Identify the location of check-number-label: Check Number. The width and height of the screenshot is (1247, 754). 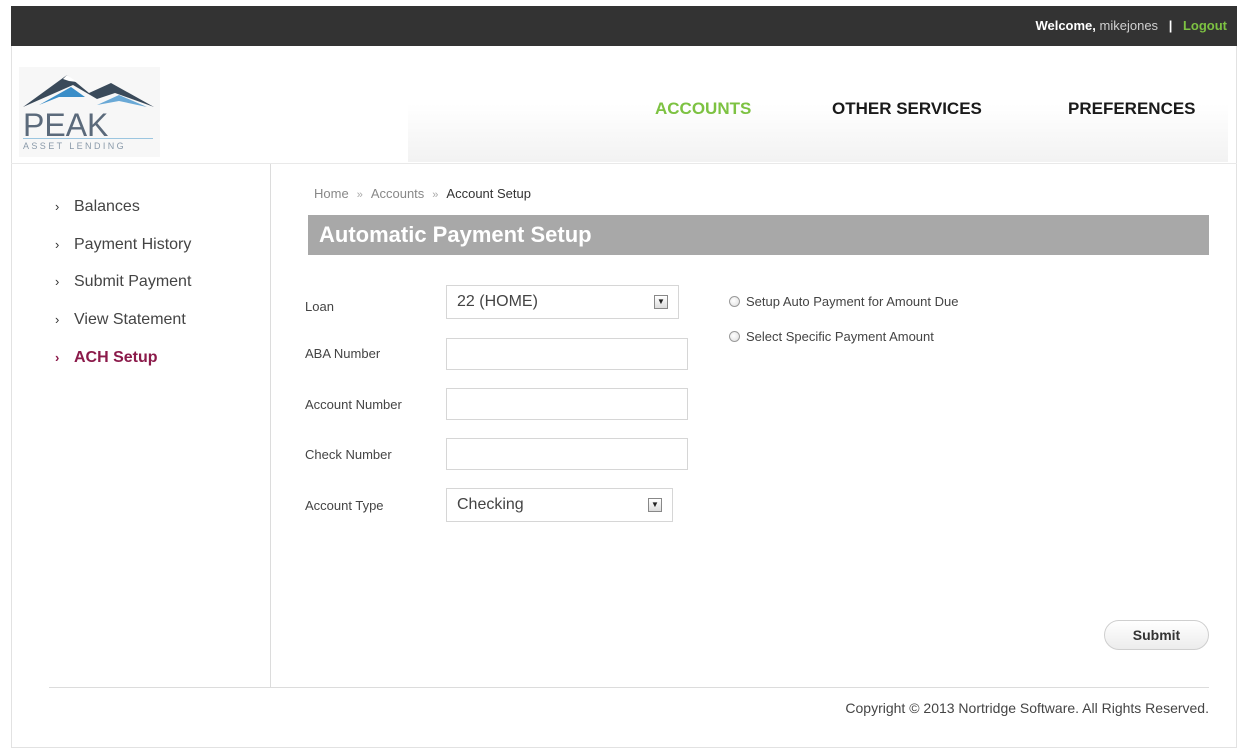
(348, 454).